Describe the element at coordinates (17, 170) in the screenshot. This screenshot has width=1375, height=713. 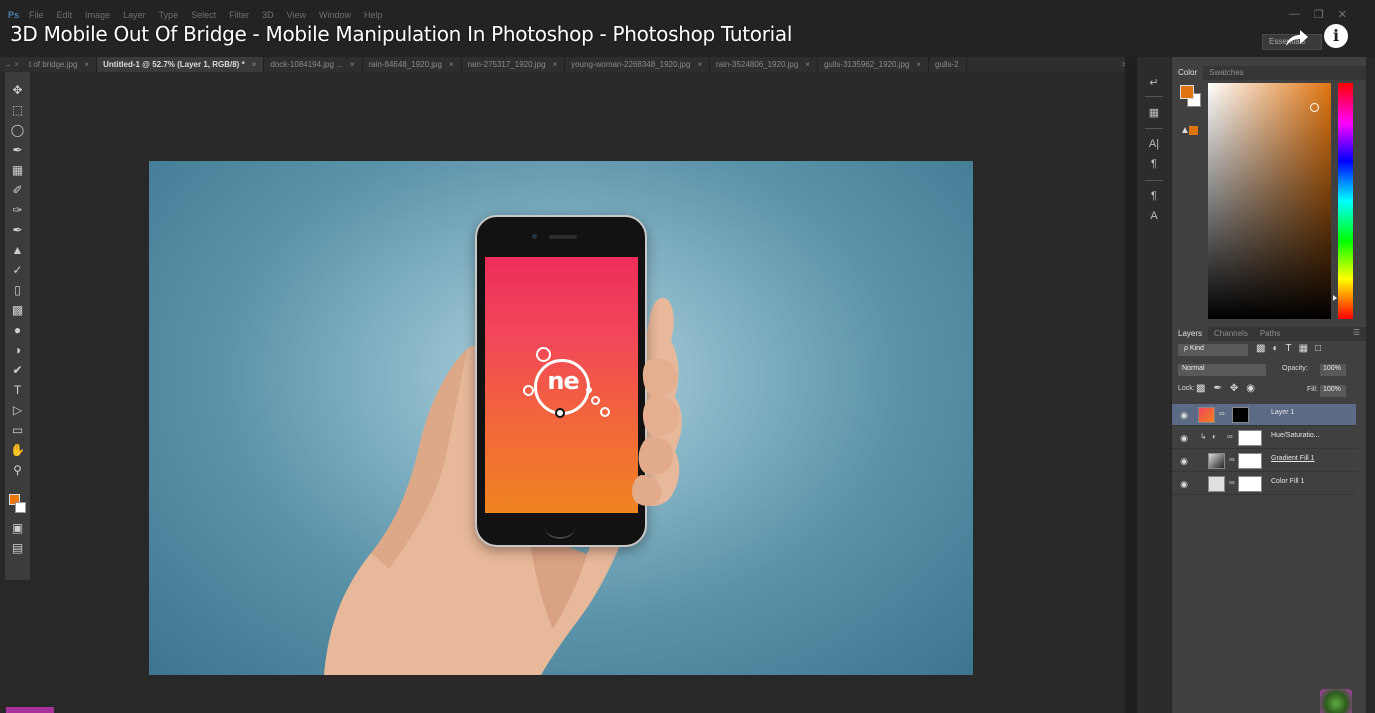
I see `crop-tool-icon: ▦` at that location.